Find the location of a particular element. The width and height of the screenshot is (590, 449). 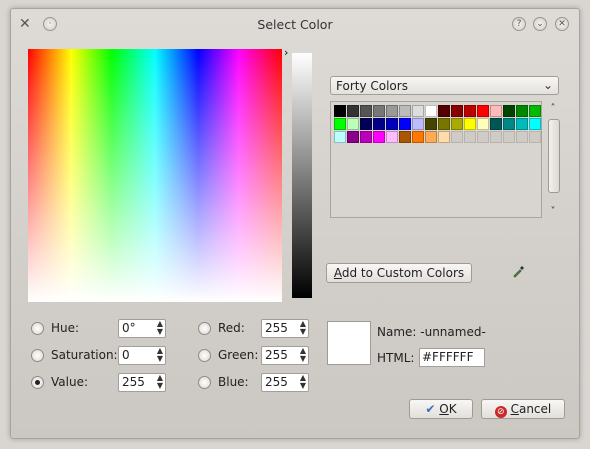

scroll-up-icon: ˄ is located at coordinates (553, 108).